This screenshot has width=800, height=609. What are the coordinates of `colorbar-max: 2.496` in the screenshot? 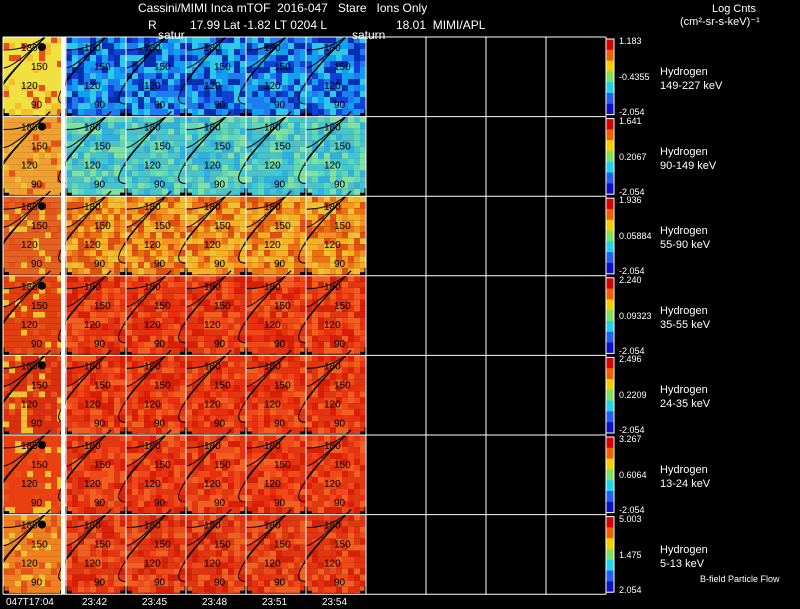 It's located at (630, 359).